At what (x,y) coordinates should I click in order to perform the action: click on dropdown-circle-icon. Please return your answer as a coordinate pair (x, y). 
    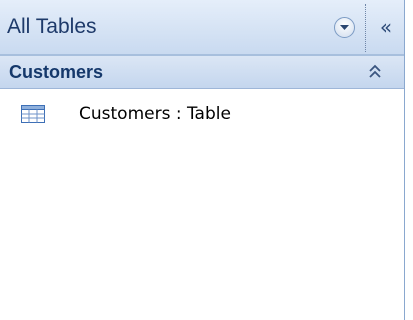
    Looking at the image, I should click on (344, 27).